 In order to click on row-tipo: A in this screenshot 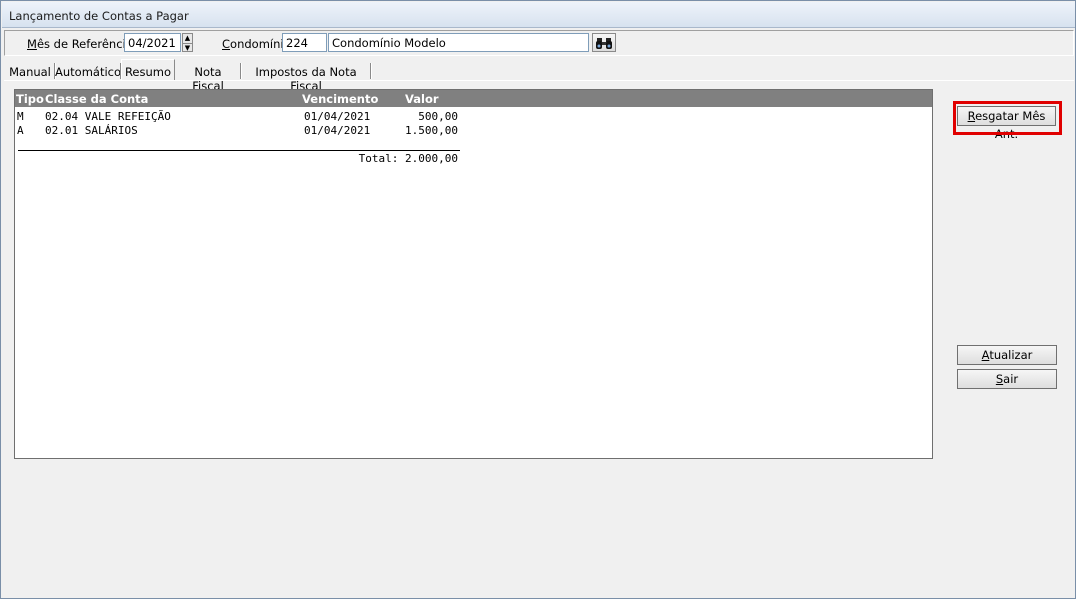, I will do `click(20, 130)`.